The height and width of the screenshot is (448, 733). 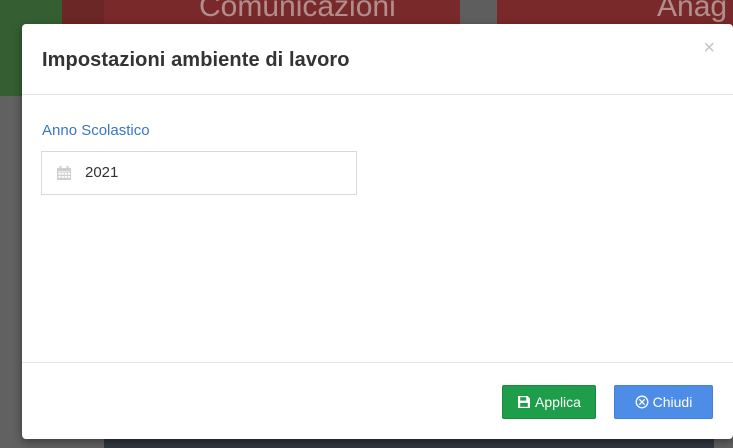 What do you see at coordinates (96, 130) in the screenshot?
I see `school-year-label: Anno Scolastico` at bounding box center [96, 130].